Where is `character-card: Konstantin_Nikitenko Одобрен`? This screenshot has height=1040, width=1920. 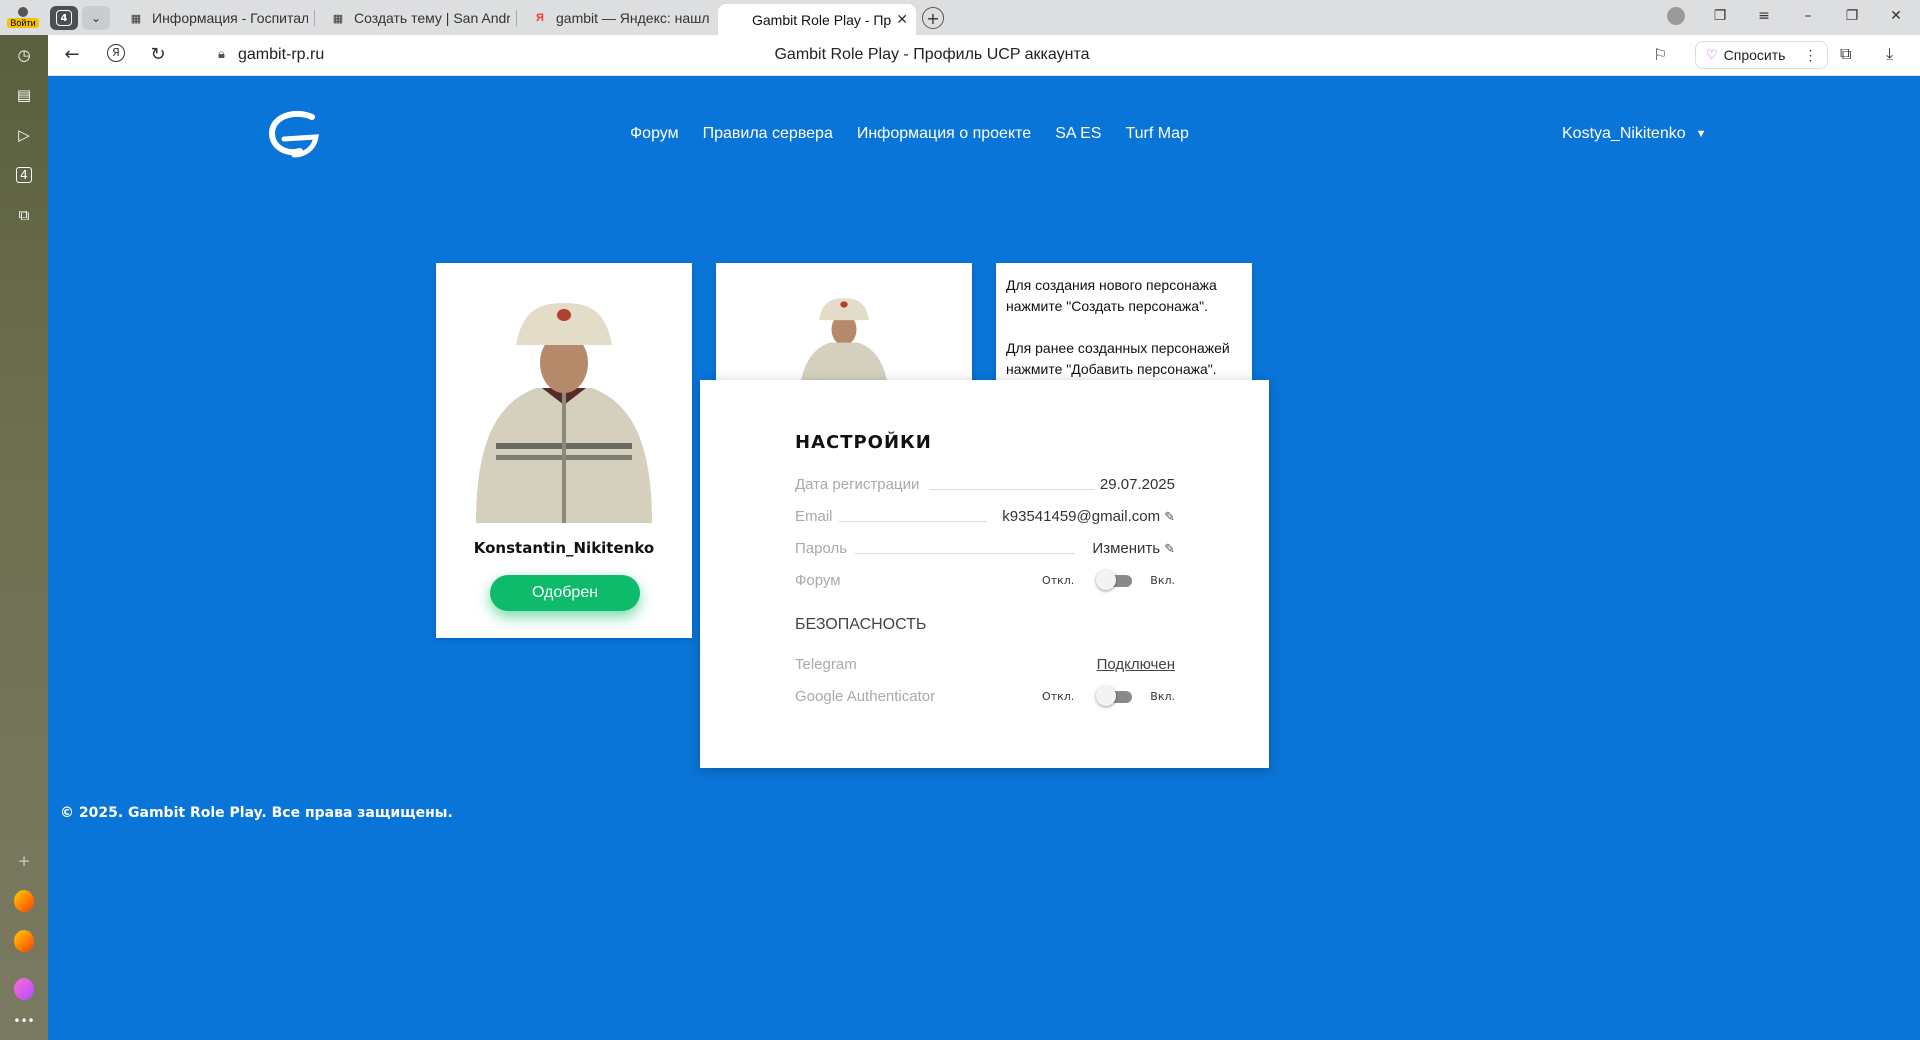
character-card: Konstantin_Nikitenko Одобрен is located at coordinates (564, 450).